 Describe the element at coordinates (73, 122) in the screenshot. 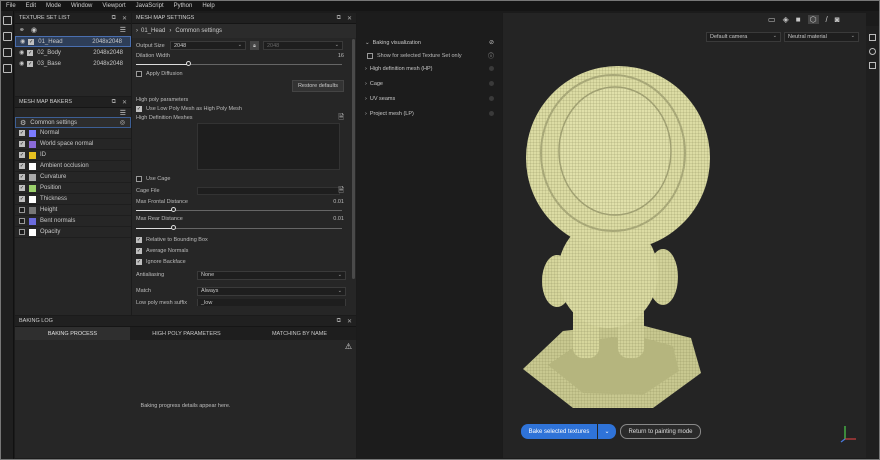

I see `common-settings-row: ⚙ Common settings ◎` at that location.